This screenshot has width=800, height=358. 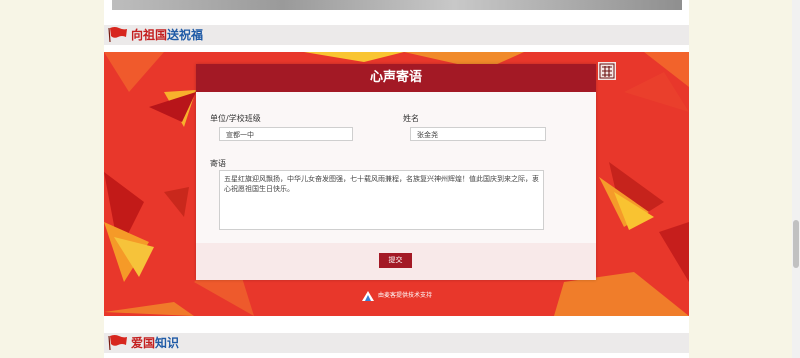 What do you see at coordinates (396, 35) in the screenshot?
I see `section-header-greeting: 向祖国送祝福` at bounding box center [396, 35].